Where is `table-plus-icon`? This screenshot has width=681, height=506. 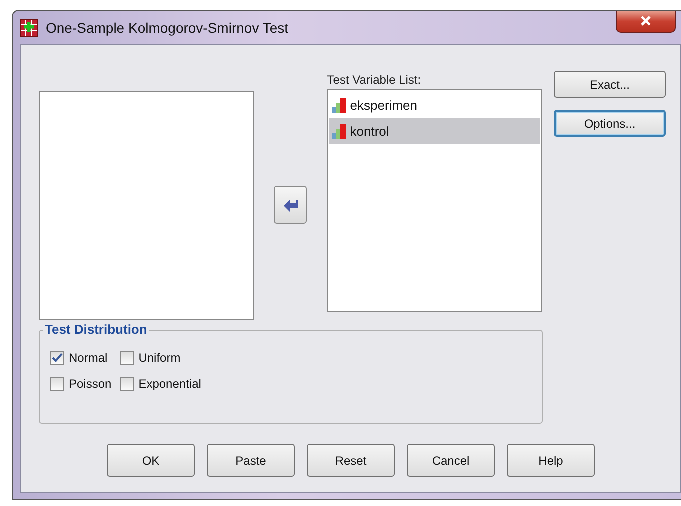 table-plus-icon is located at coordinates (29, 27).